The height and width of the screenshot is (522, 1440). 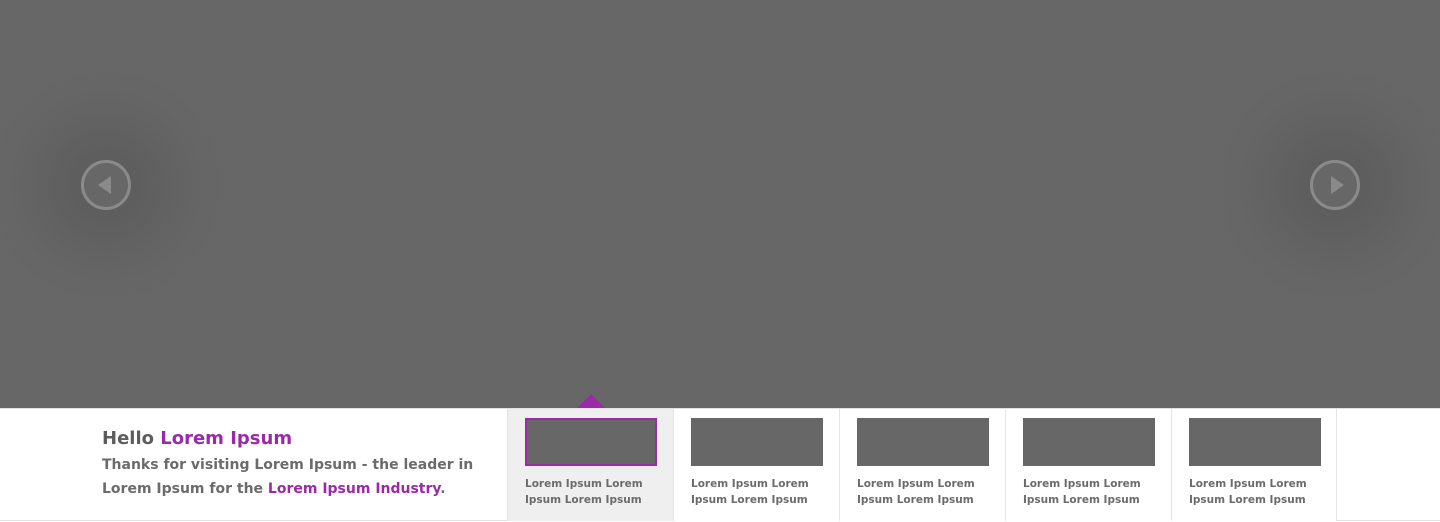 I want to click on thumbnail-1: Lorem Ipsum Lorem Ipsum Lorem Ipsum, so click(x=590, y=465).